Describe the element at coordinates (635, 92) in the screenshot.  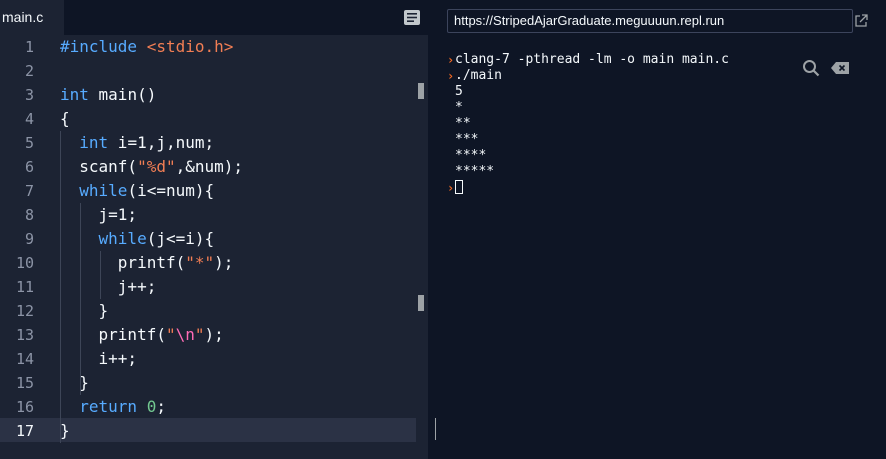
I see `console-output-line: 5` at that location.